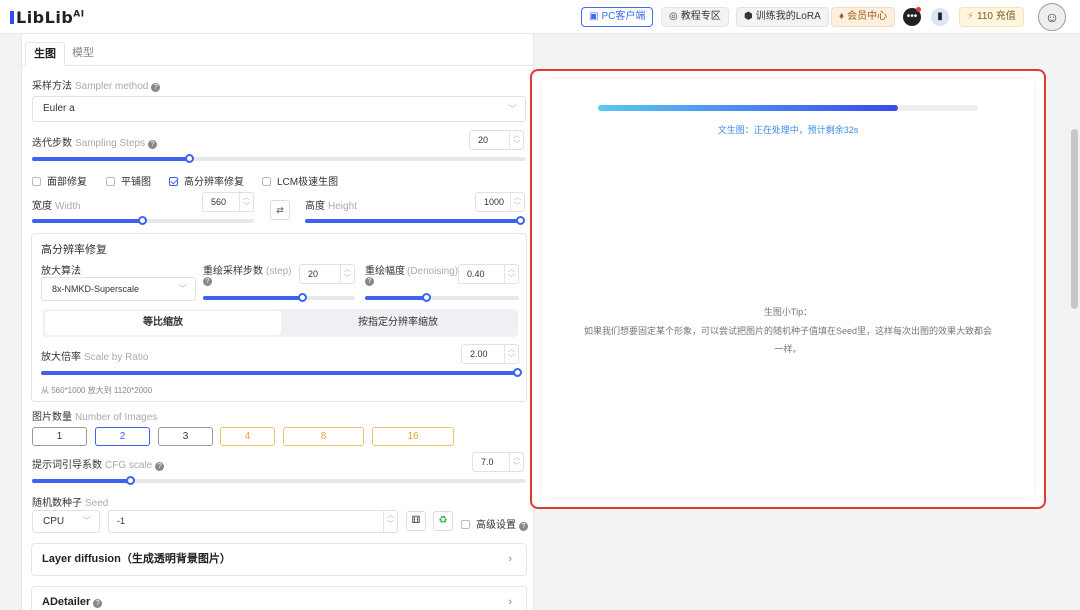 The image size is (1080, 610). Describe the element at coordinates (1074, 322) in the screenshot. I see `page-scrollbar` at that location.